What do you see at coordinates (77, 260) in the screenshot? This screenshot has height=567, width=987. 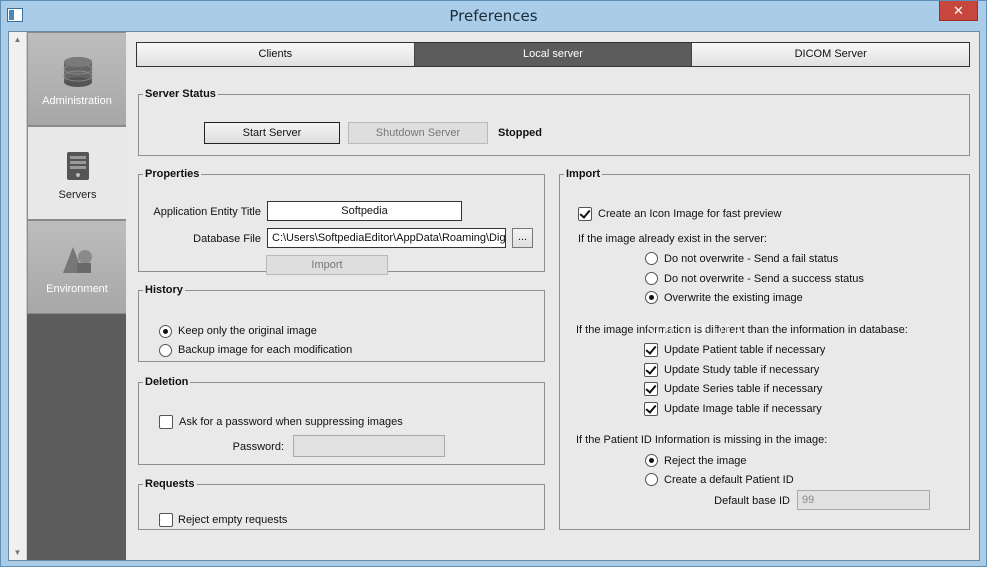 I see `shapes-icon` at bounding box center [77, 260].